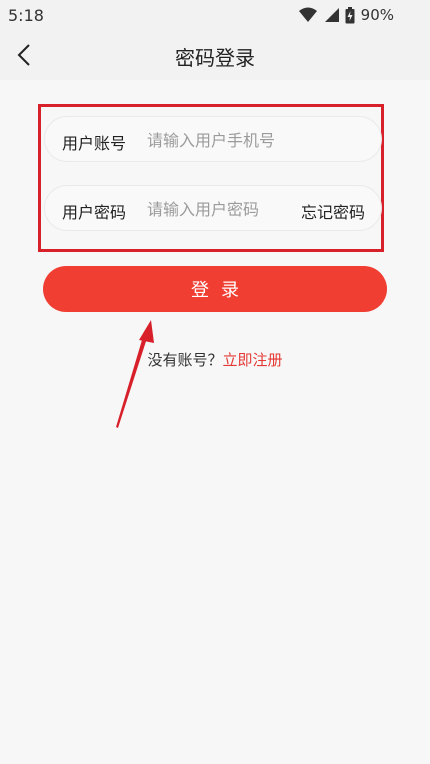  I want to click on password-label: 用户密码, so click(94, 212).